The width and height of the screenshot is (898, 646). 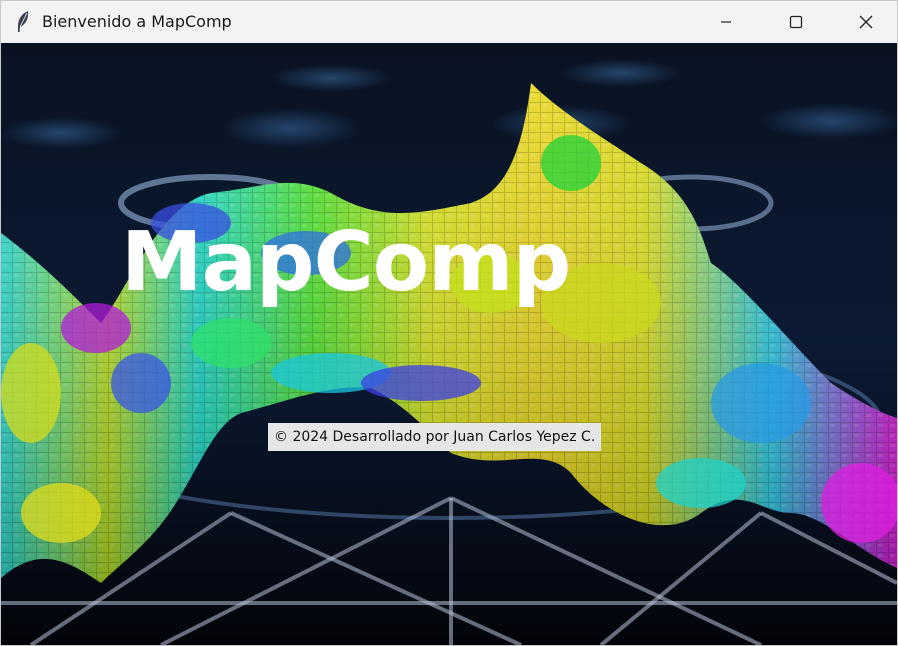 I want to click on window-title: Bienvenido a MapComp, so click(x=137, y=21).